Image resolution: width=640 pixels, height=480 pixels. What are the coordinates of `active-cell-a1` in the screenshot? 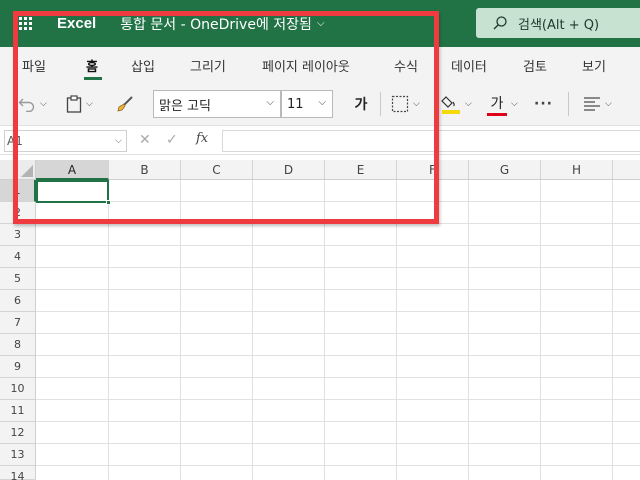 It's located at (73, 192).